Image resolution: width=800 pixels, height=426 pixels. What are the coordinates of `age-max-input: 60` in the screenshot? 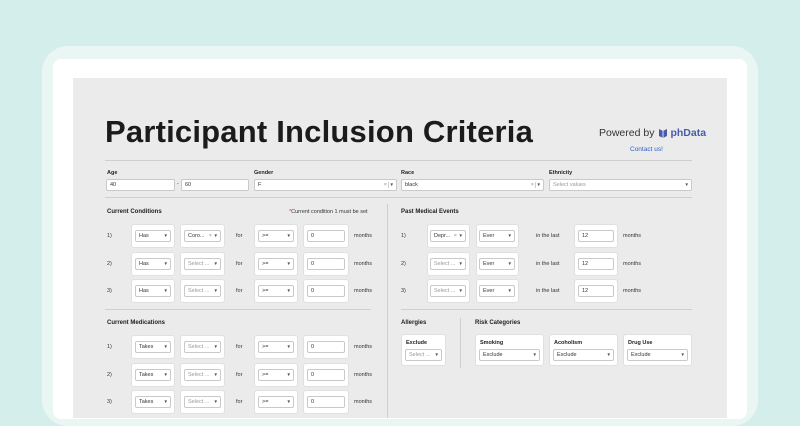 It's located at (215, 185).